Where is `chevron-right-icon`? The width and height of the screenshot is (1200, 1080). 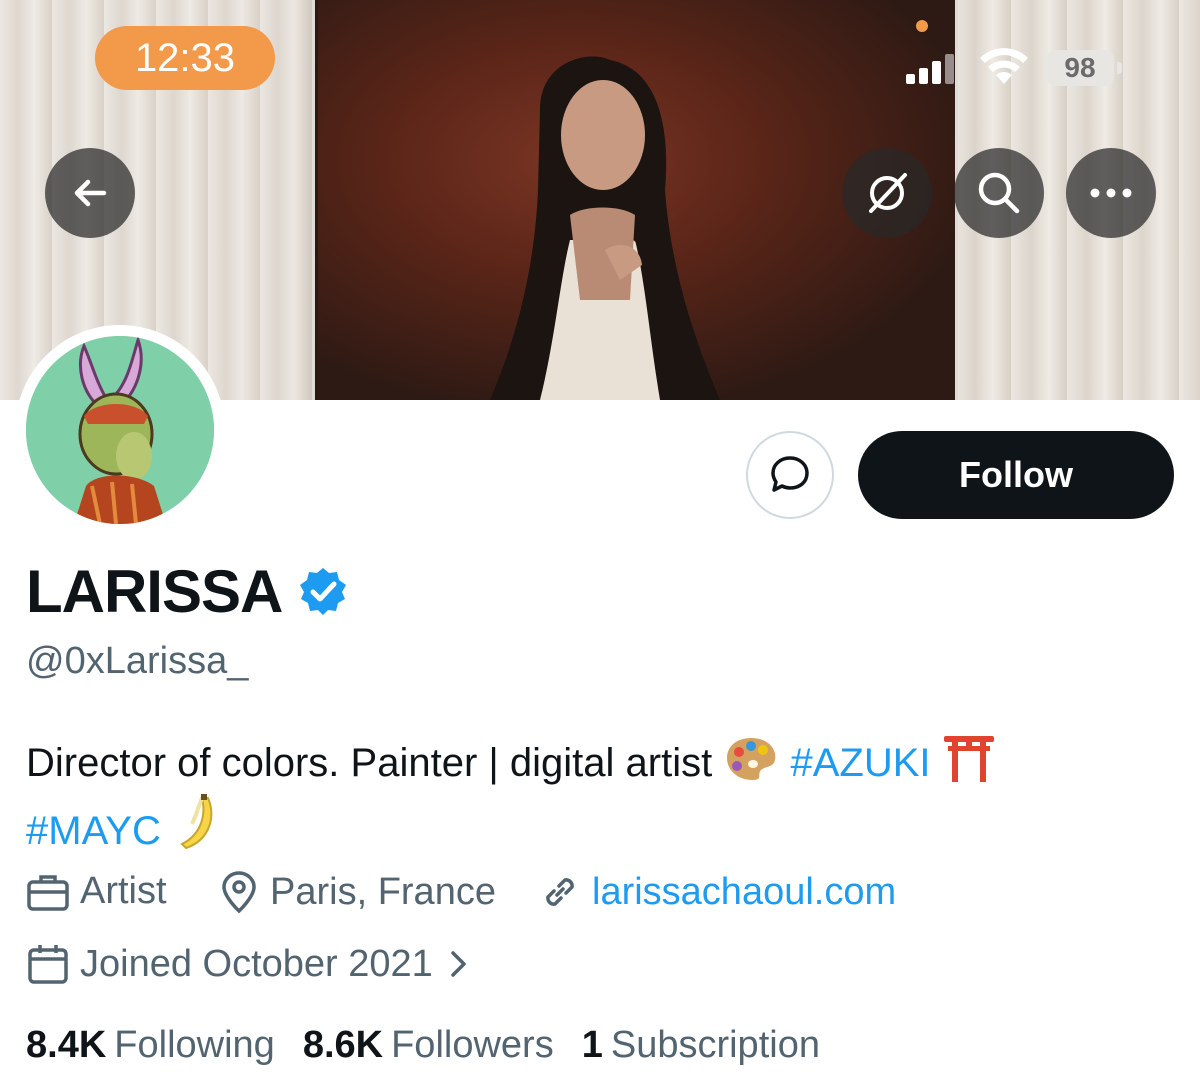
chevron-right-icon is located at coordinates (458, 964).